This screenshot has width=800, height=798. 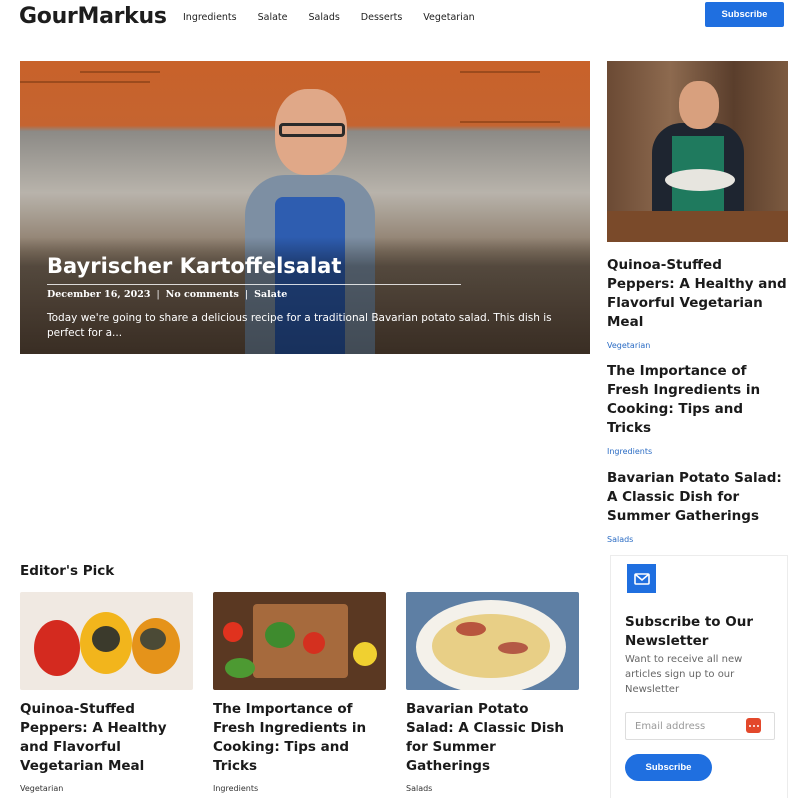 What do you see at coordinates (744, 14) in the screenshot?
I see `header-subscribe-button: Subscribe` at bounding box center [744, 14].